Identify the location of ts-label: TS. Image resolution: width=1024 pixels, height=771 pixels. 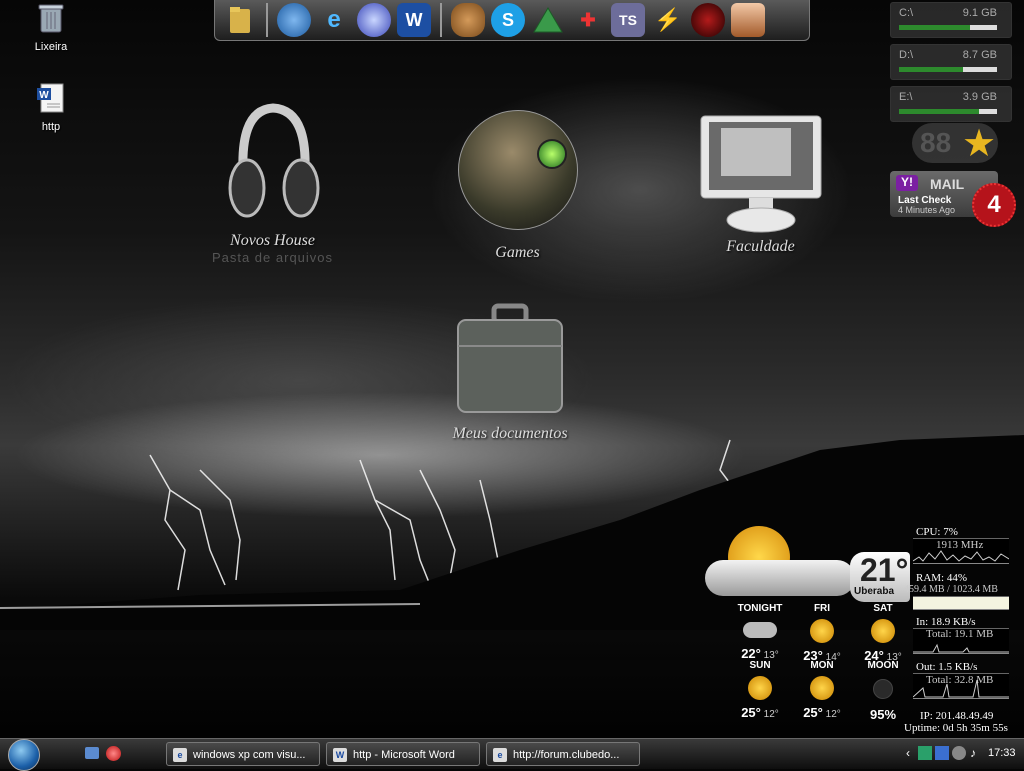
(628, 20).